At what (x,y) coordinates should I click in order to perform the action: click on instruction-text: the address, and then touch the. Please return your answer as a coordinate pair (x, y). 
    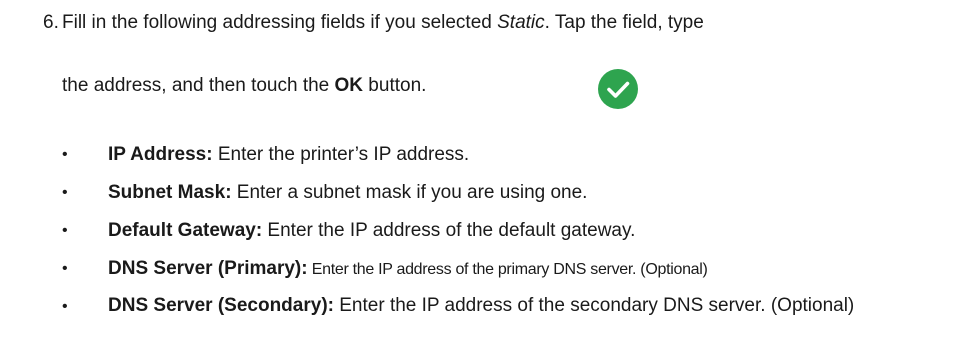
    Looking at the image, I should click on (198, 85).